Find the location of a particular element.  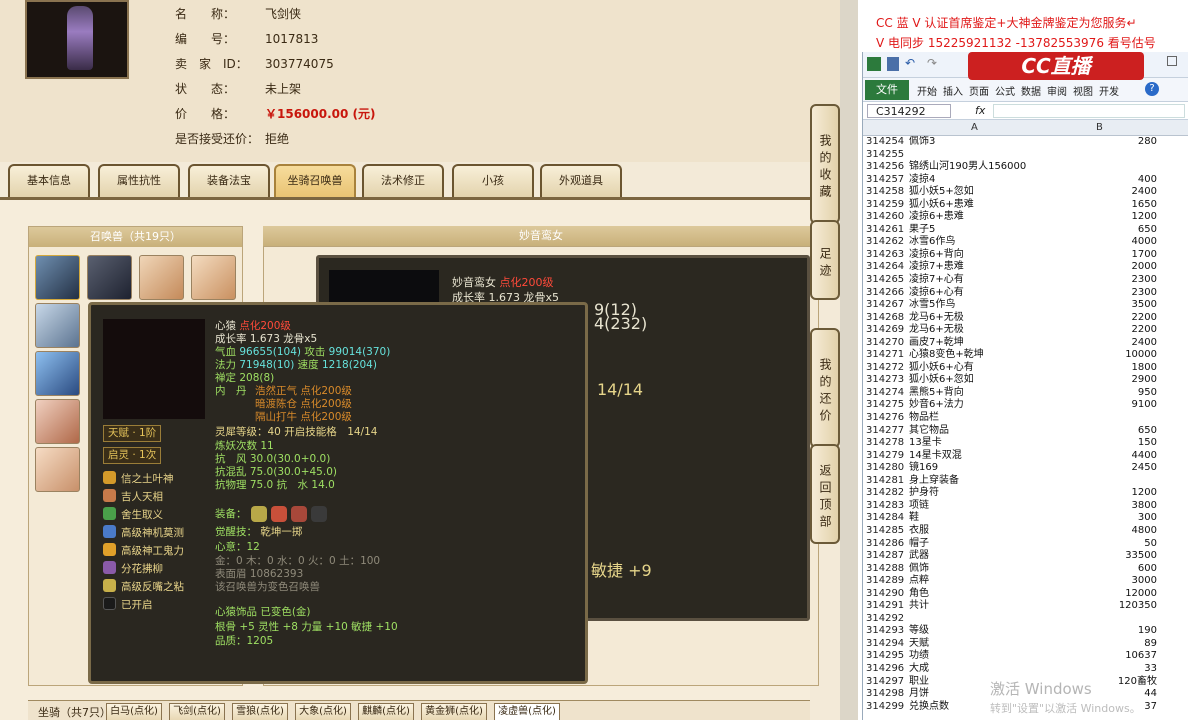

sheet-row: 314267 冰雪5作鸟 3500 is located at coordinates (1025, 305).